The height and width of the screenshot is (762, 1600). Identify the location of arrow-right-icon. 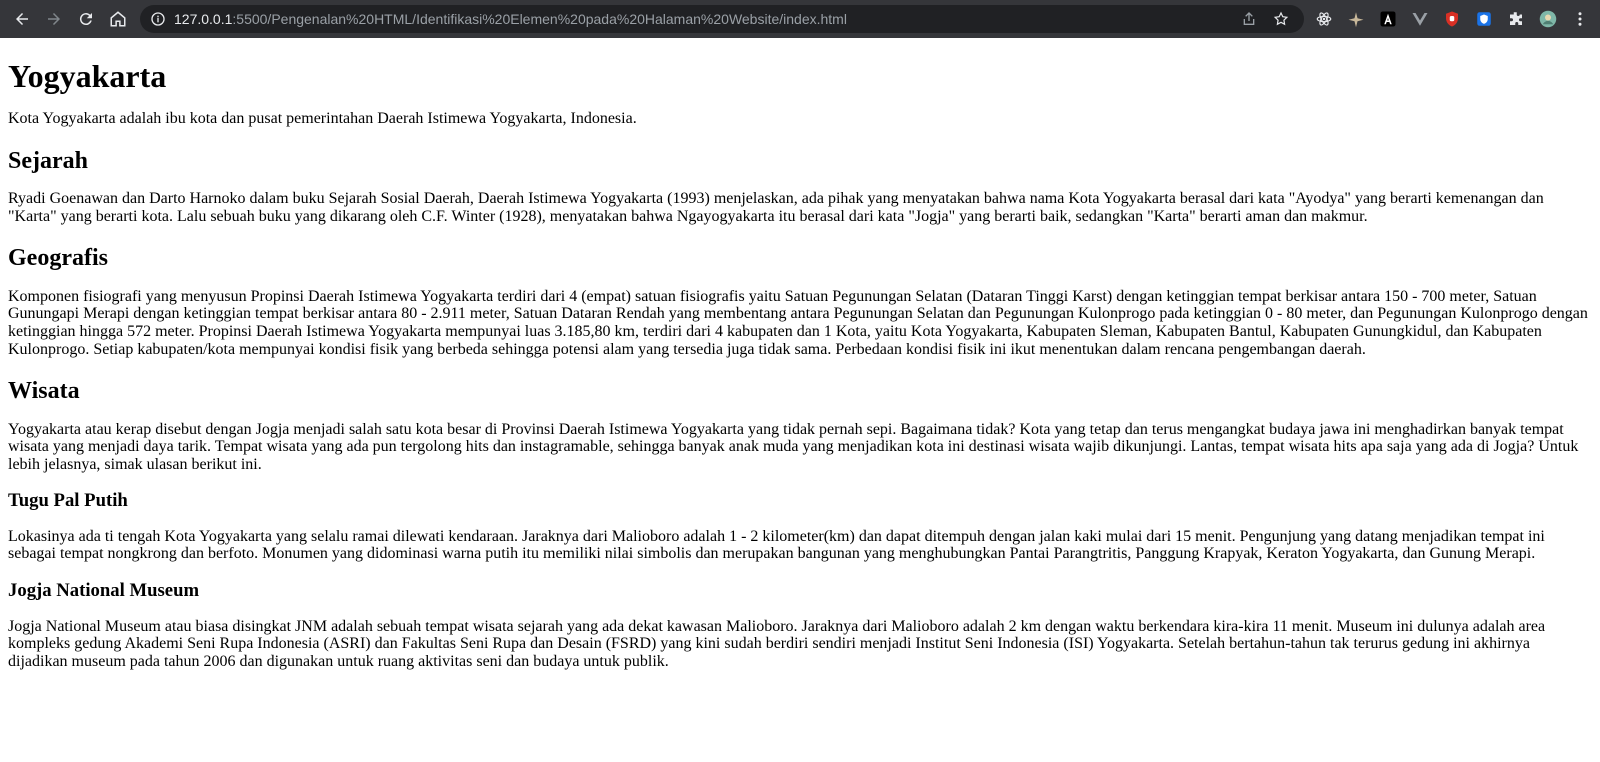
(54, 19).